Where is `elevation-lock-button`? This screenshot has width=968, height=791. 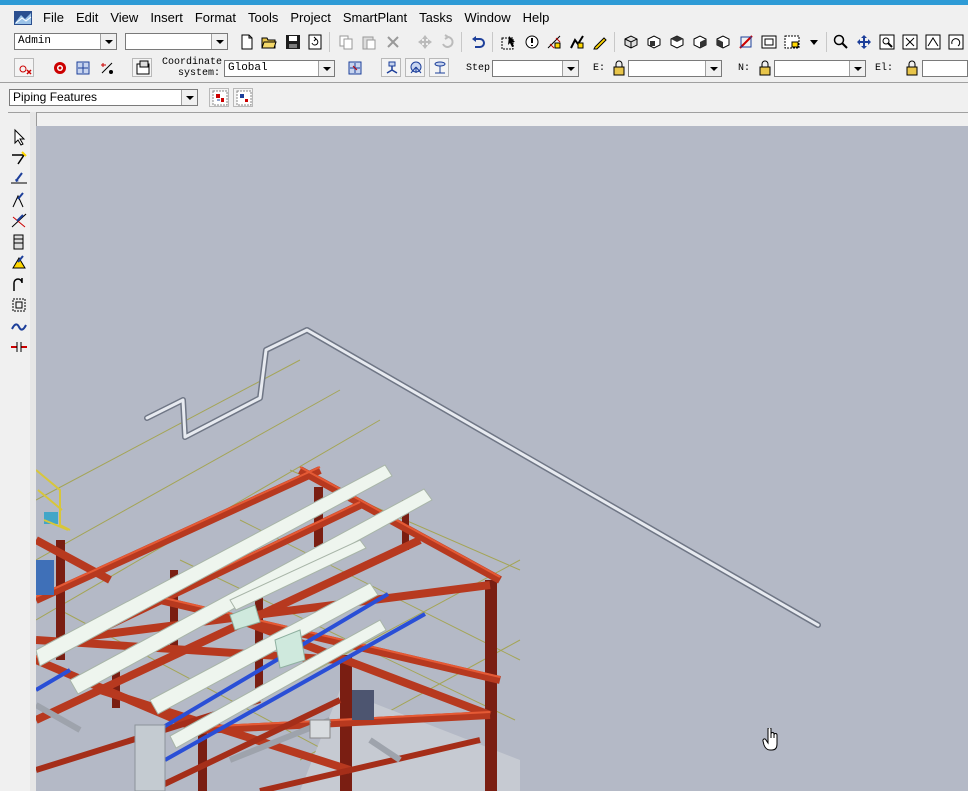
elevation-lock-button is located at coordinates (911, 67).